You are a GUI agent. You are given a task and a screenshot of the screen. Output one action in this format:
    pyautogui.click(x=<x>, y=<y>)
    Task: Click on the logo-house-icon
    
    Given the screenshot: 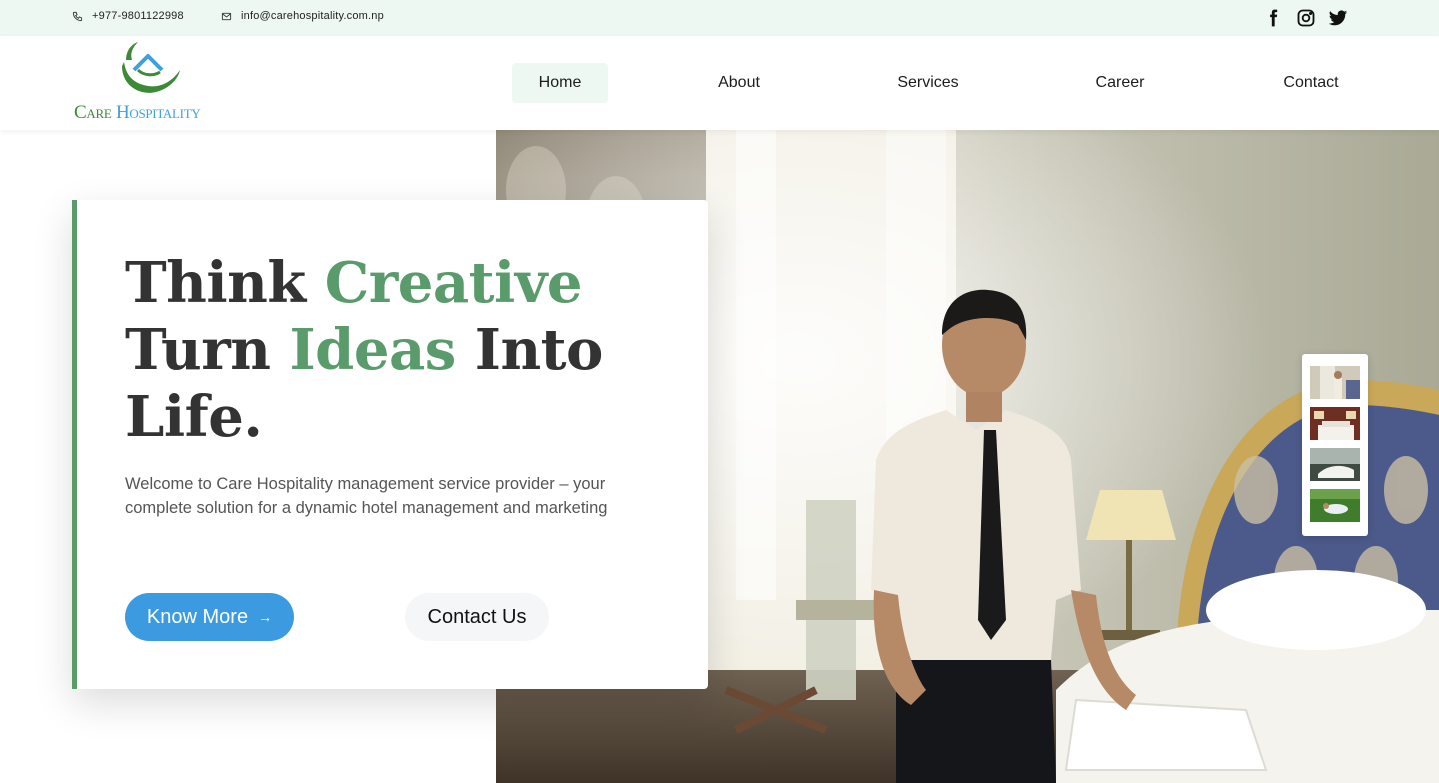 What is the action you would take?
    pyautogui.click(x=151, y=67)
    